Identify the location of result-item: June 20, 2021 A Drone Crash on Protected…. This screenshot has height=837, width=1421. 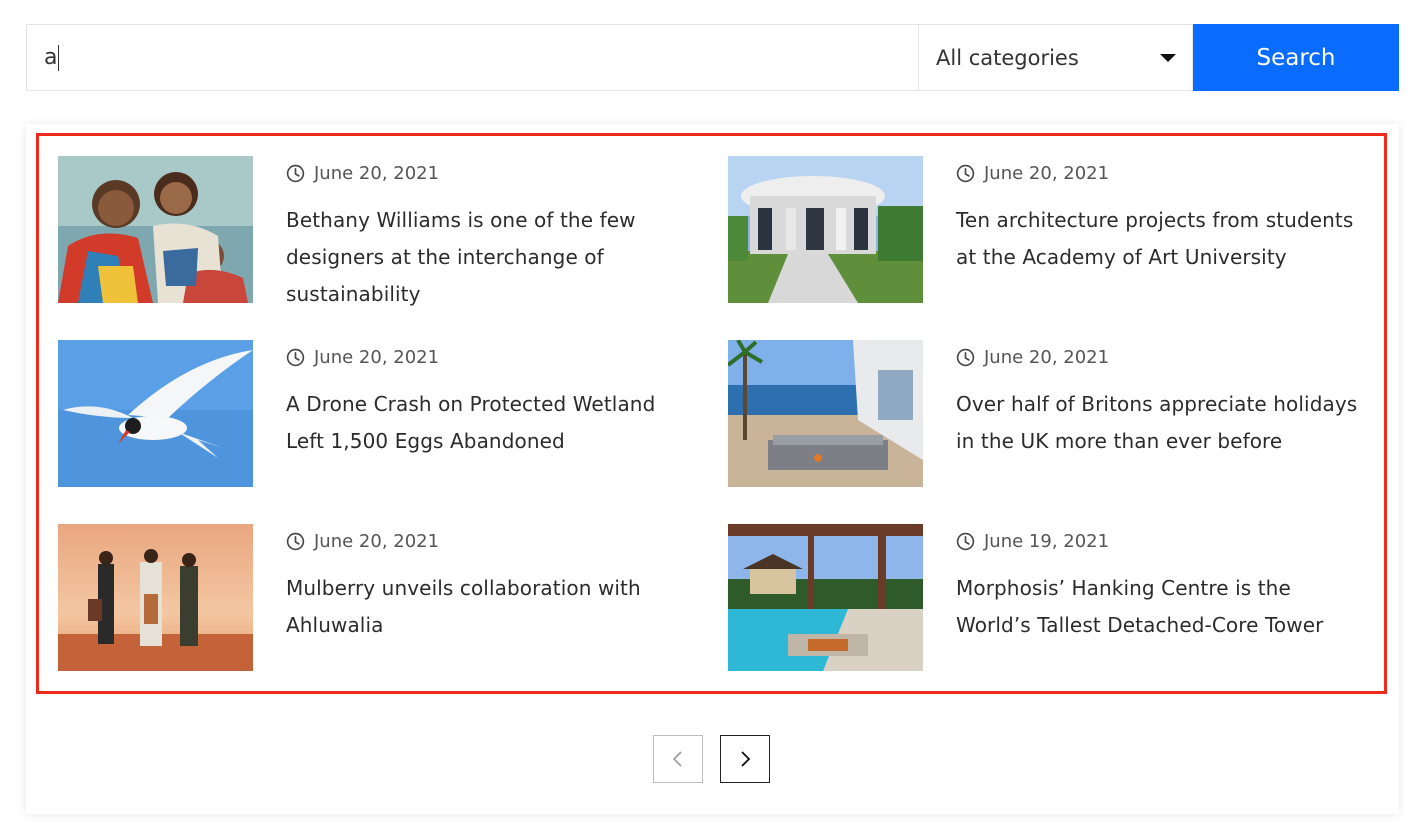
(378, 414).